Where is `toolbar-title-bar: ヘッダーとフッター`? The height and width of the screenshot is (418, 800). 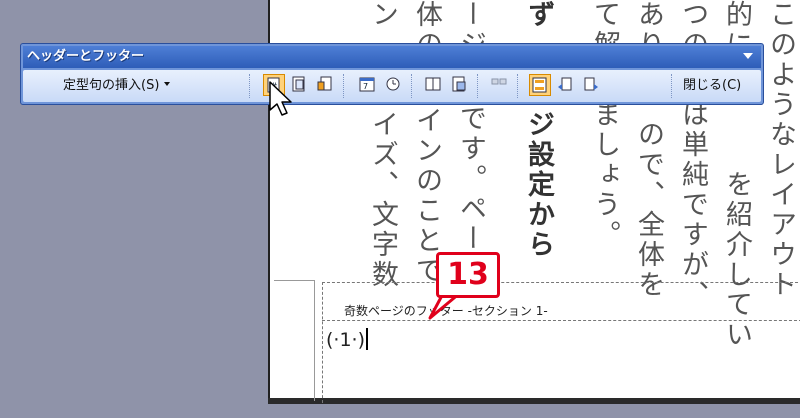
toolbar-title-bar: ヘッダーとフッター is located at coordinates (392, 57).